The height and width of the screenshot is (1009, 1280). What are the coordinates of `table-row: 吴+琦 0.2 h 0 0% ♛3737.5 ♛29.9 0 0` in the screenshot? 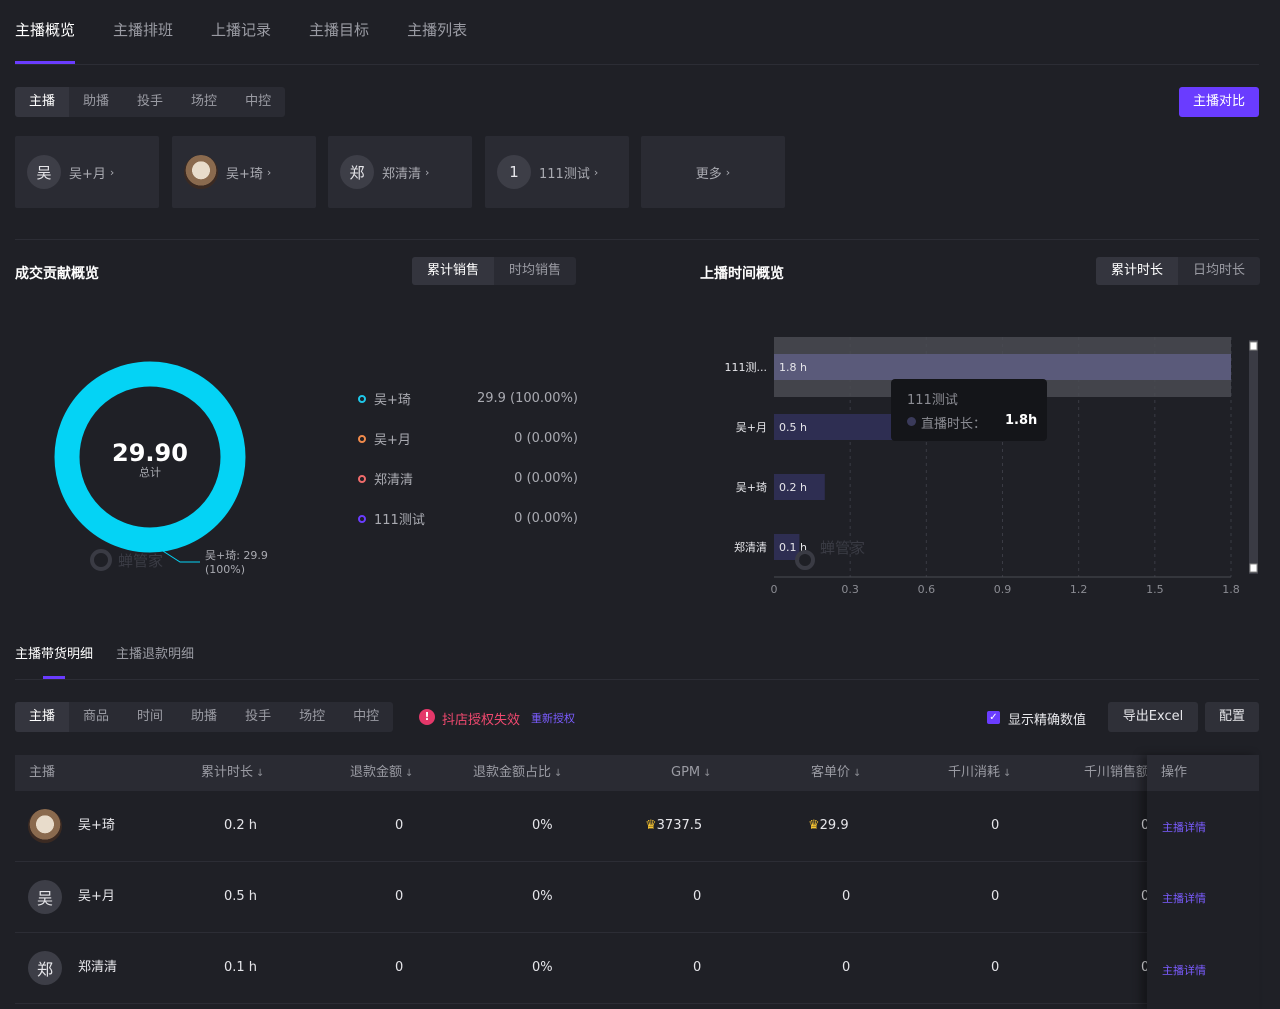 It's located at (637, 826).